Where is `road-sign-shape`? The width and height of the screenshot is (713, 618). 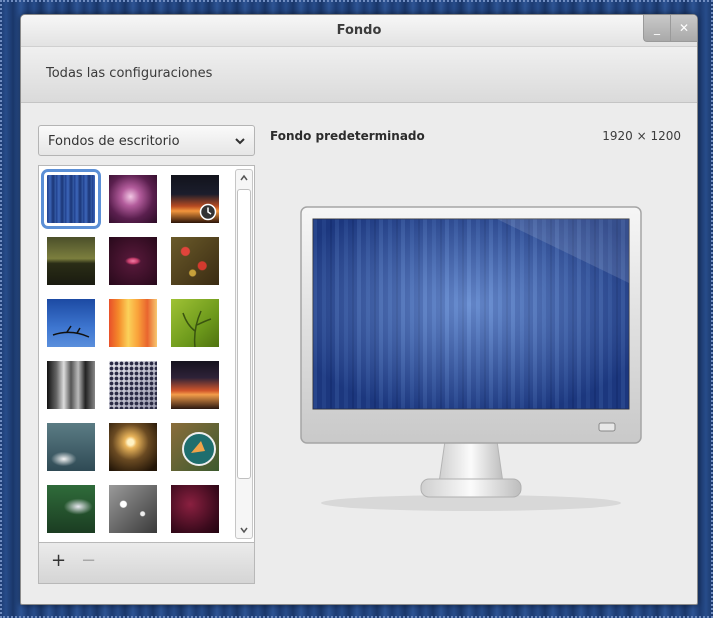 road-sign-shape is located at coordinates (199, 449).